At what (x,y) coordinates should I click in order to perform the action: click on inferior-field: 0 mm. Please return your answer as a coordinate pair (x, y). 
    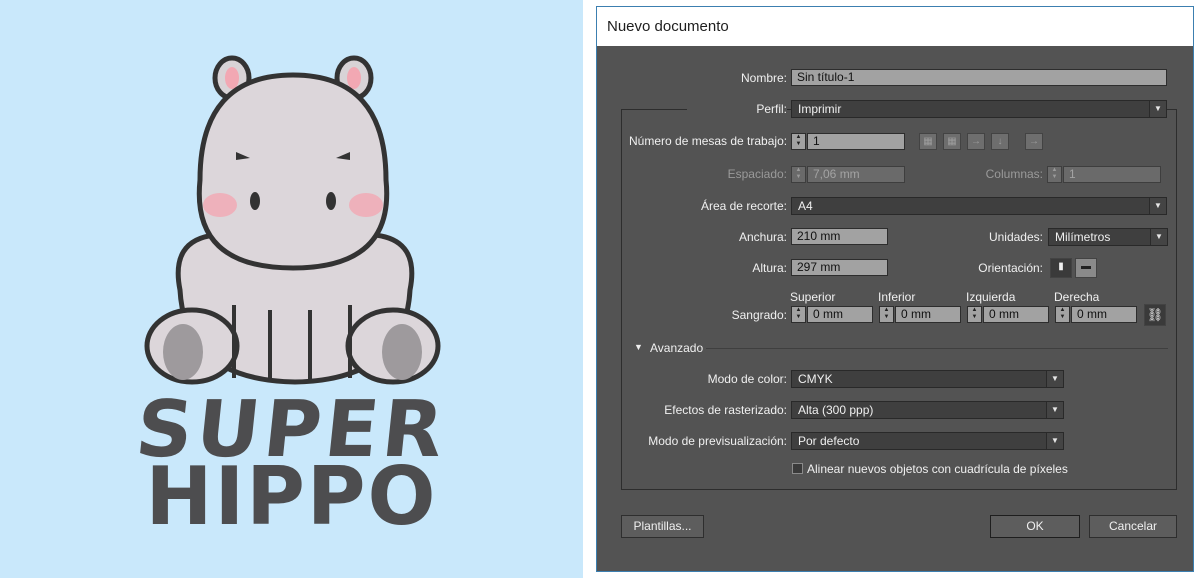
    Looking at the image, I should click on (928, 314).